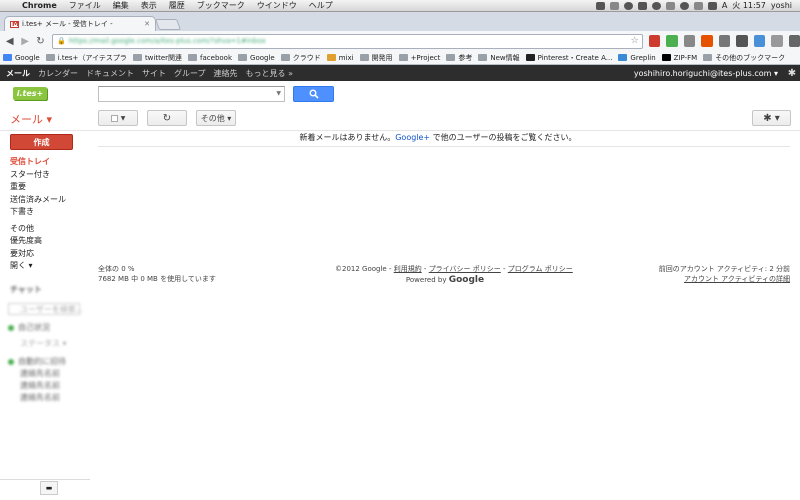  I want to click on gmail-extension-icon, so click(654, 41).